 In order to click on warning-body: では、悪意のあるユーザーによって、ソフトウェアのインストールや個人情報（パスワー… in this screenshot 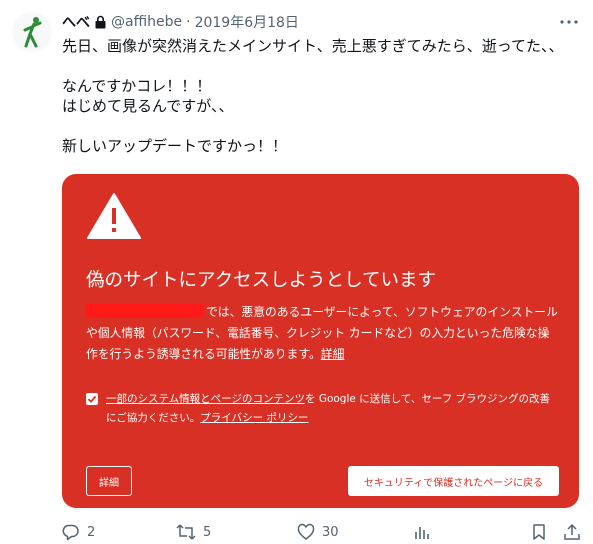, I will do `click(323, 333)`.